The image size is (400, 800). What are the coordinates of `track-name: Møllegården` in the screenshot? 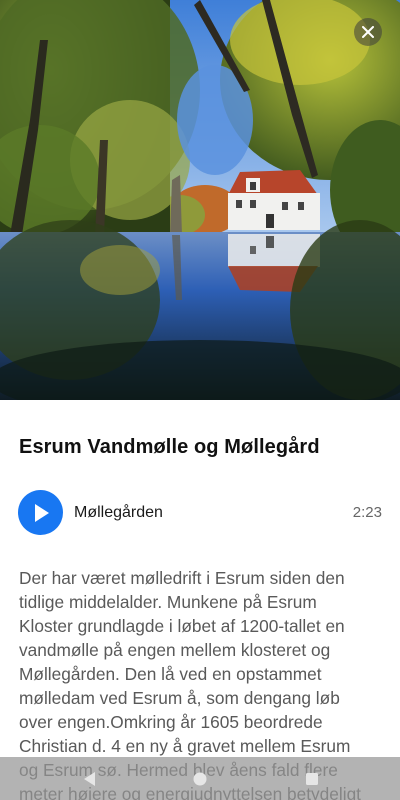 It's located at (118, 512).